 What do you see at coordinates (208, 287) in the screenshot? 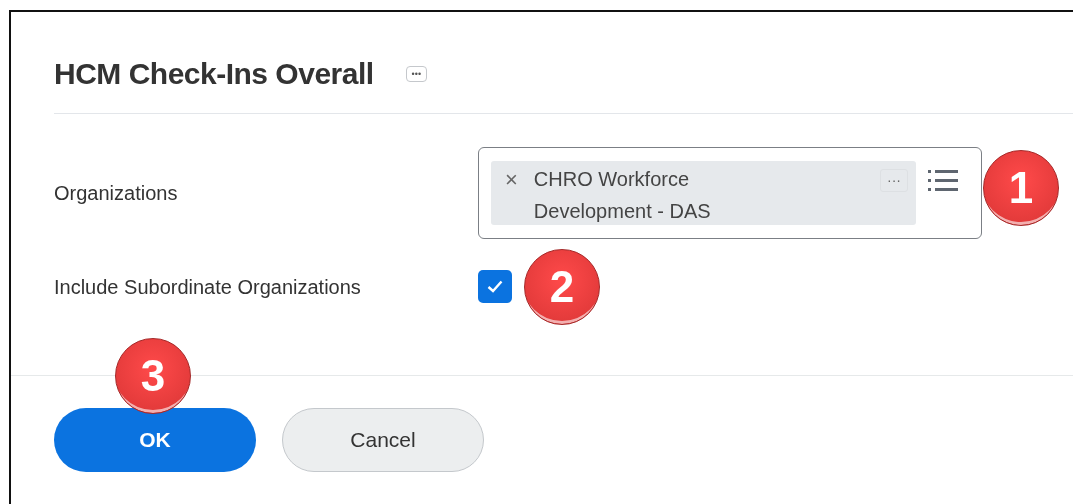
I see `field-label: Include Subordinate Organizations` at bounding box center [208, 287].